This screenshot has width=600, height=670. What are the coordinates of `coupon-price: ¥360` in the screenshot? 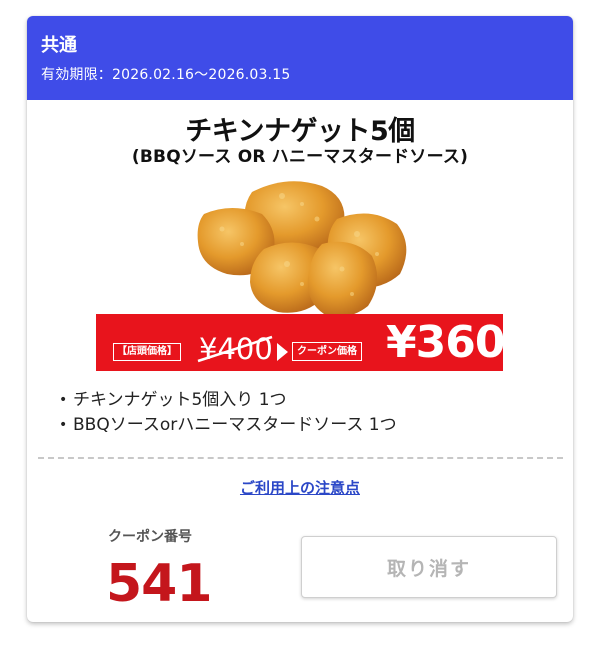 It's located at (445, 342).